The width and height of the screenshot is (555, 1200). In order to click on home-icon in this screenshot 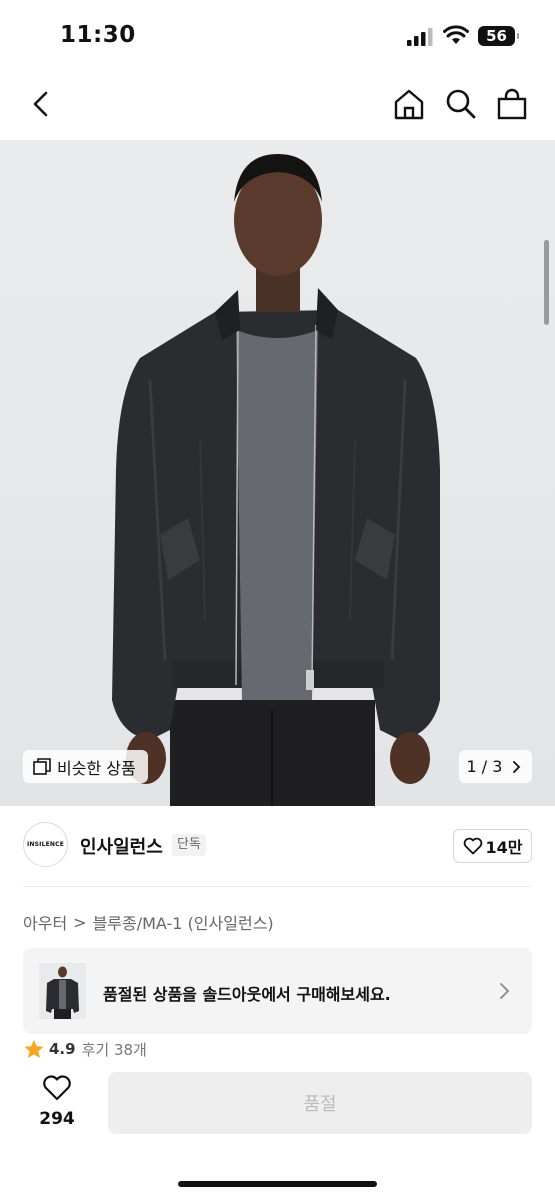, I will do `click(409, 104)`.